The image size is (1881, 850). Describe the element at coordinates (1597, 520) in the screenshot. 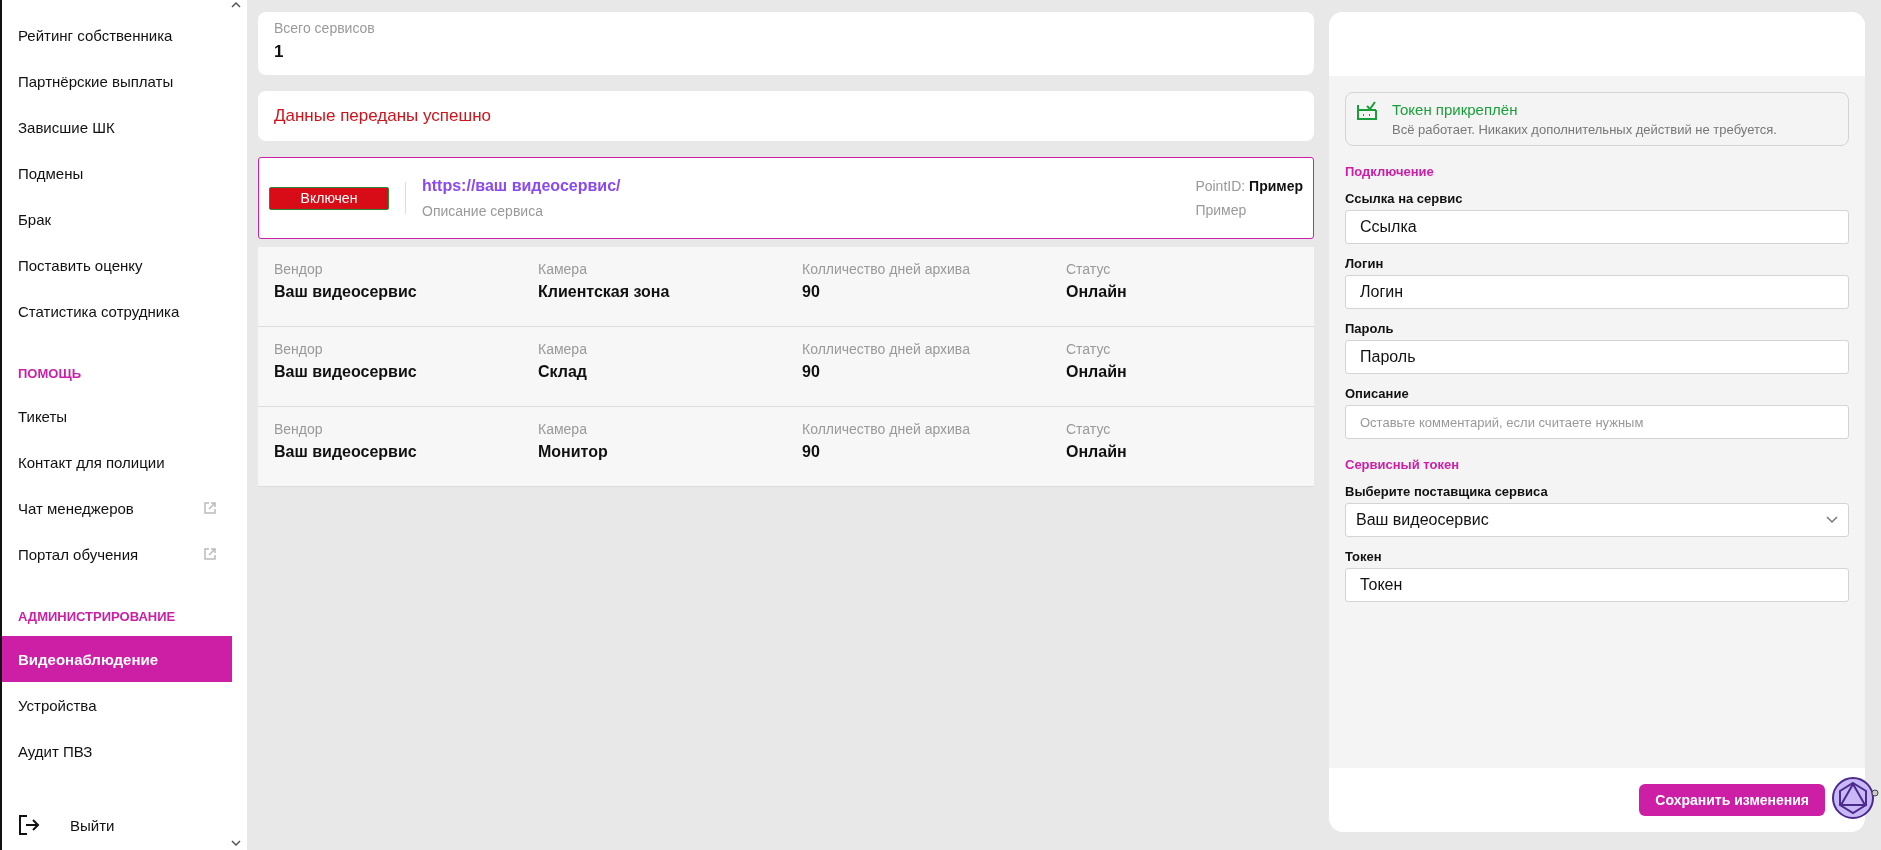

I see `select-field: Ваш видеосервис` at that location.